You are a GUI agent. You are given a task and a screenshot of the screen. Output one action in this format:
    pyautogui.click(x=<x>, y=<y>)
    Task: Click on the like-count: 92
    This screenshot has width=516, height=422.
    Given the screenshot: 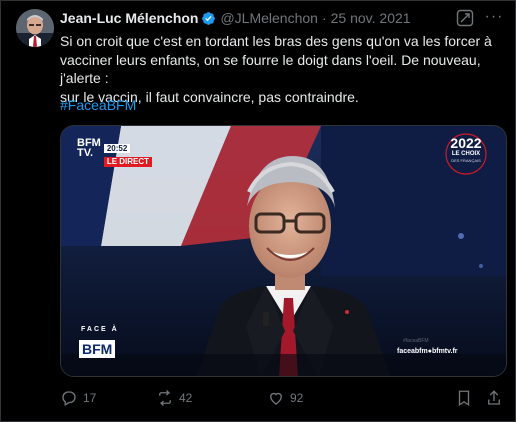 What is the action you would take?
    pyautogui.click(x=297, y=398)
    